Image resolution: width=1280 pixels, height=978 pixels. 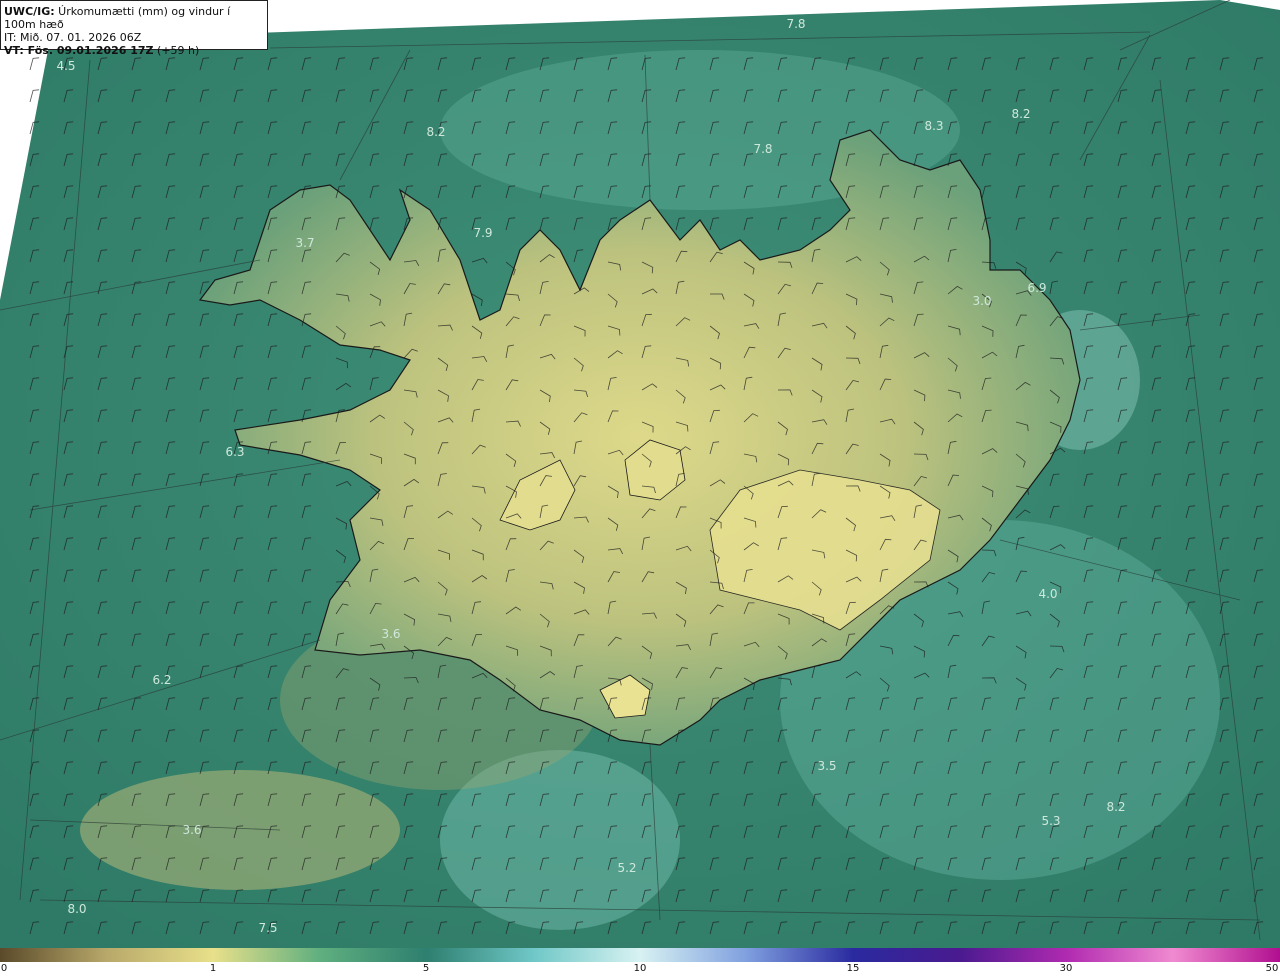 I want to click on color-scale-tick: 15, so click(x=853, y=968).